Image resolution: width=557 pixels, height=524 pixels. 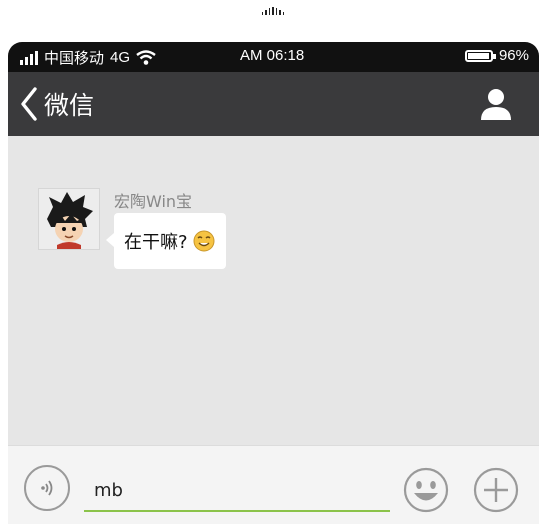 I want to click on status-bar: 中国移动 4G AM 06:18 96%, so click(x=273, y=57).